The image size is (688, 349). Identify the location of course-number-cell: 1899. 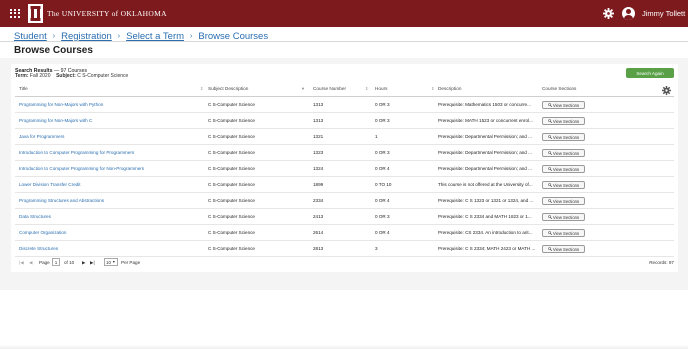
(318, 184).